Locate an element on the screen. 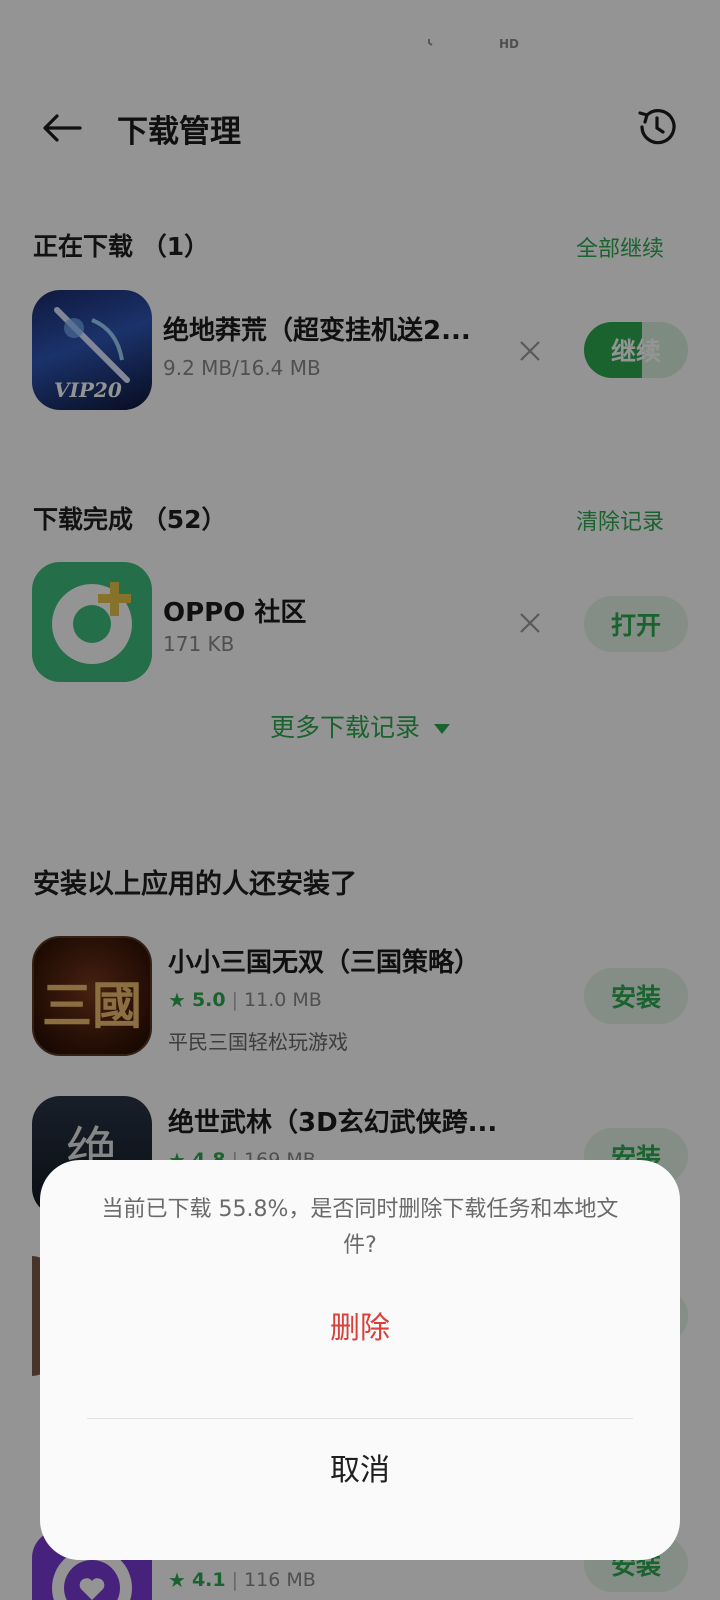 The image size is (720, 1600). dialog-message: 当前已下载 55.8%，是否同时删除下载任务和本地文件? is located at coordinates (360, 1227).